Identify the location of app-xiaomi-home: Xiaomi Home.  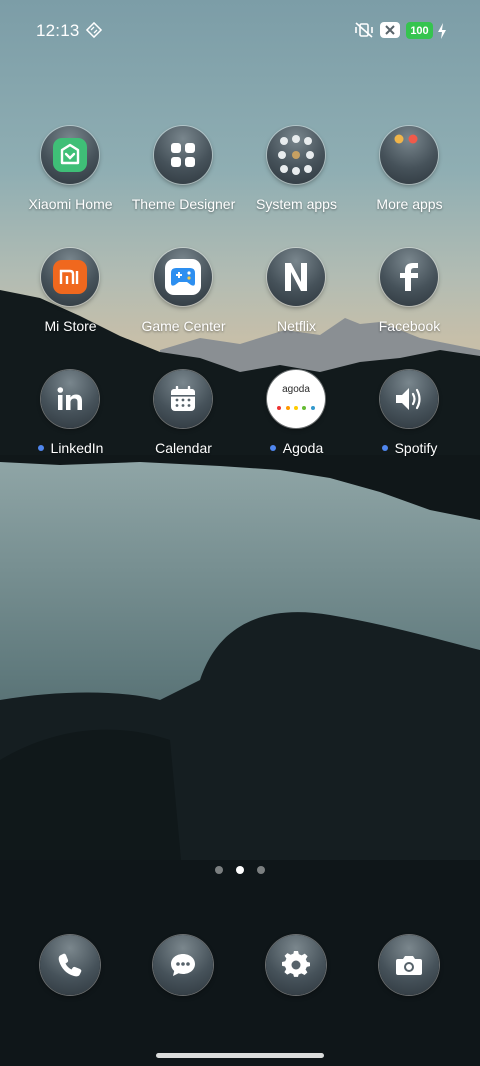
(70, 176).